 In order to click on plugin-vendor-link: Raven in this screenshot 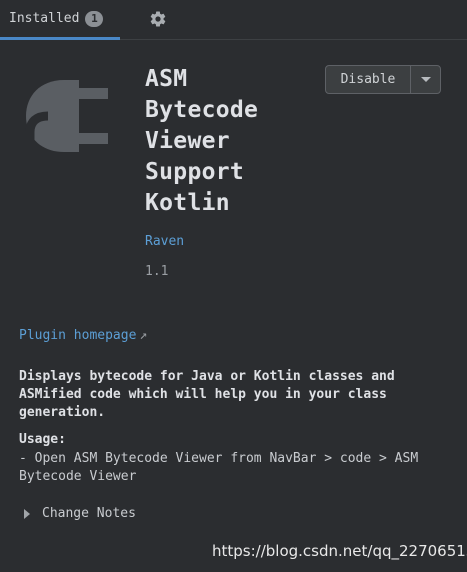, I will do `click(164, 241)`.